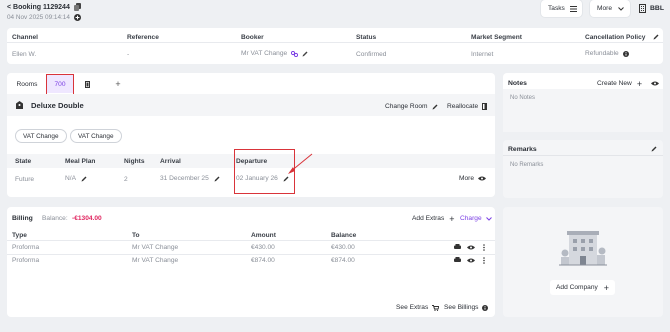 The image size is (670, 332). I want to click on row-more-button: More, so click(473, 178).